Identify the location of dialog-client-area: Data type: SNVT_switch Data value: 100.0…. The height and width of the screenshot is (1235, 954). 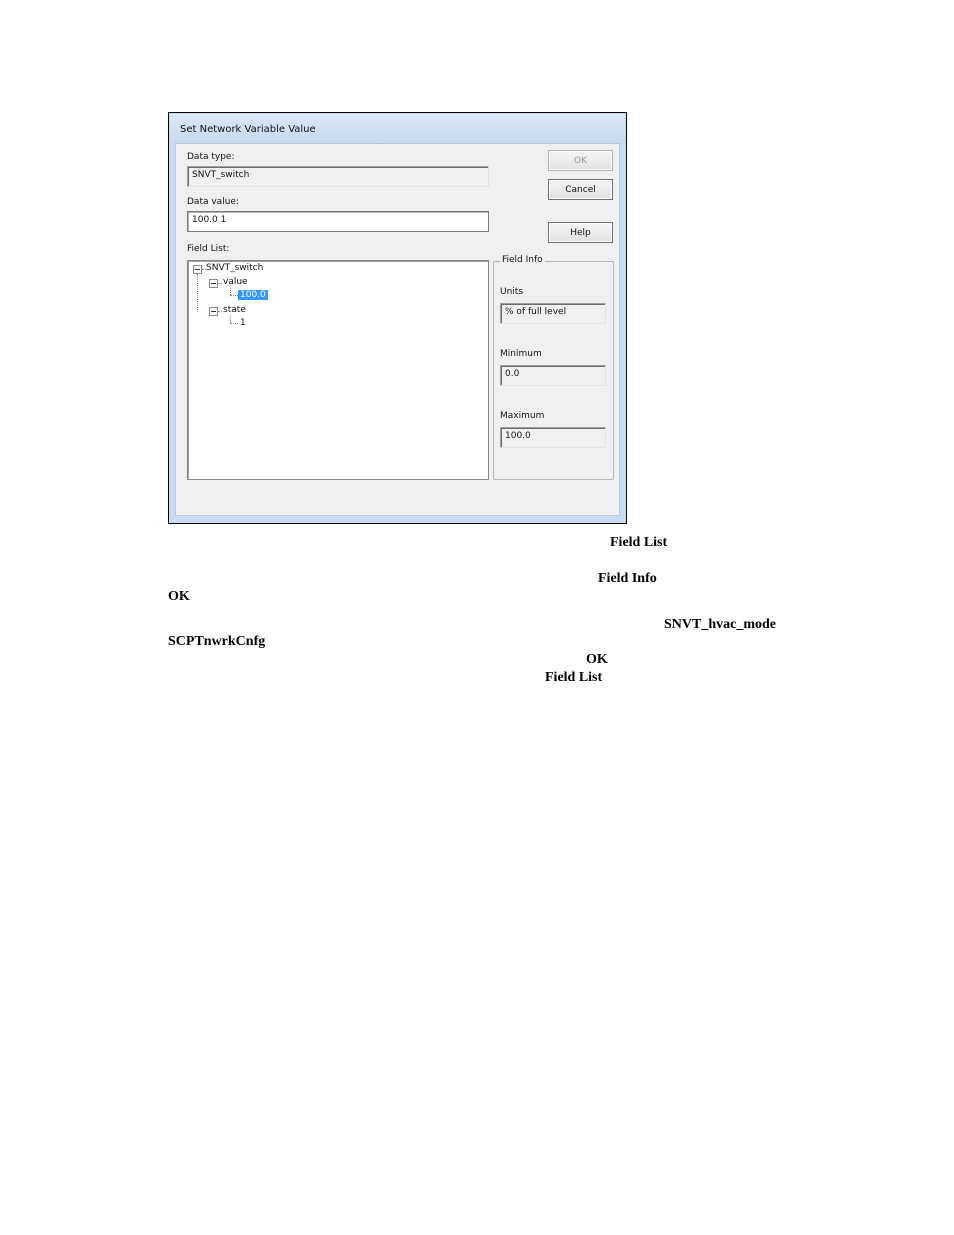
(397, 329).